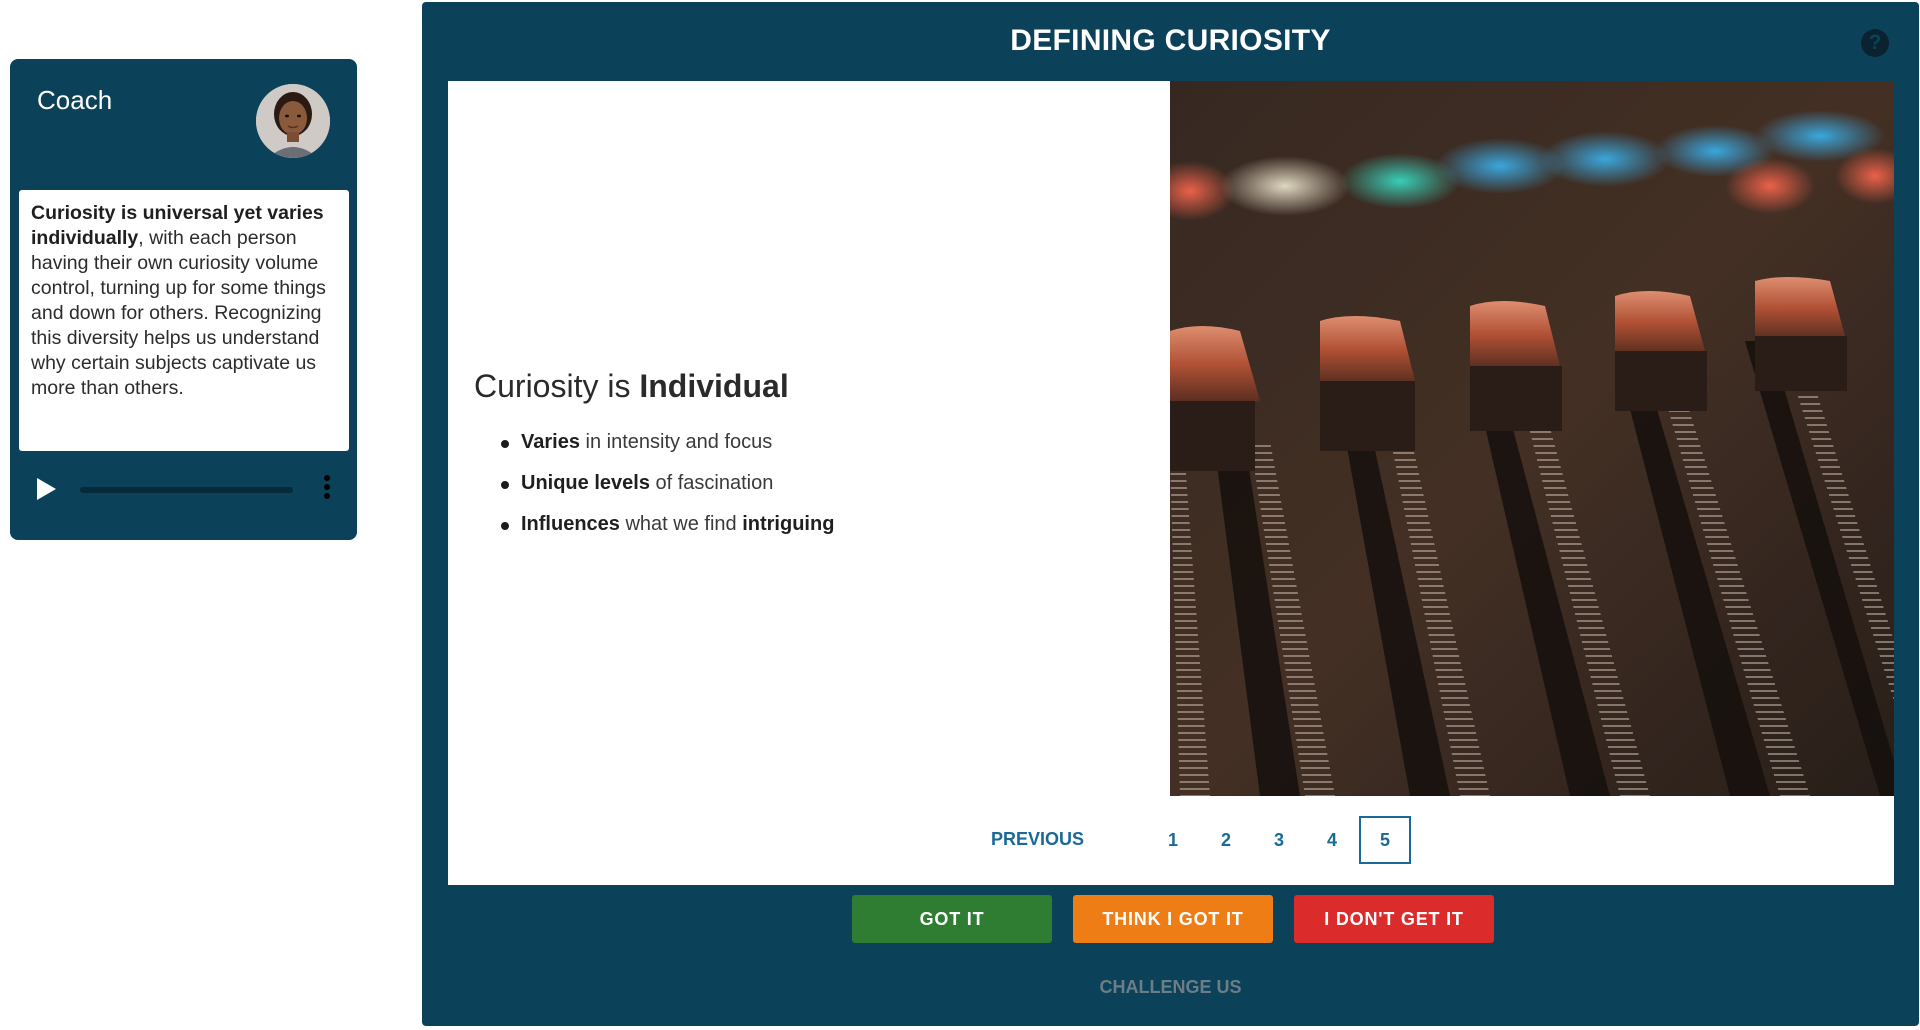  I want to click on slide-heading-bold: Individual, so click(714, 386).